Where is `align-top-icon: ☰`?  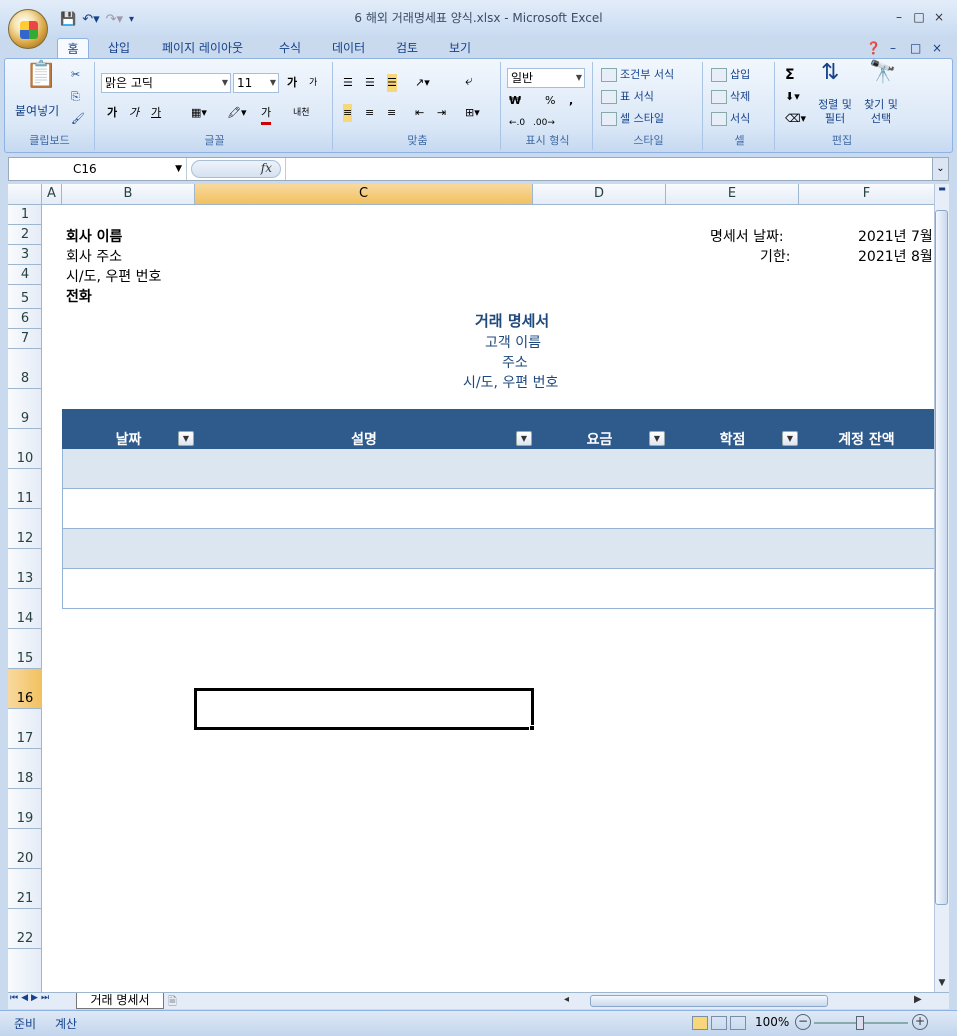 align-top-icon: ☰ is located at coordinates (348, 83).